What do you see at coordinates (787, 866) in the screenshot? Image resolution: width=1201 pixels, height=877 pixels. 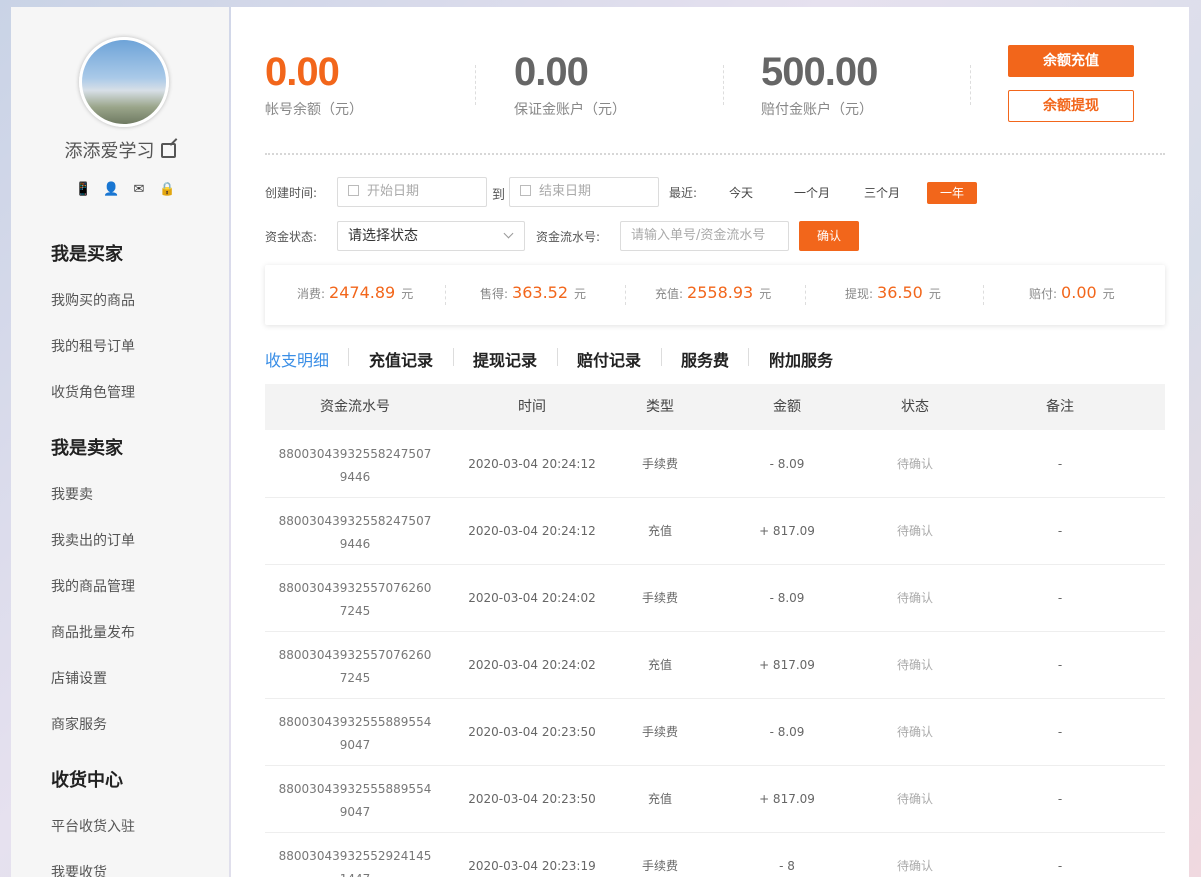 I see `amount-cell: - 8` at bounding box center [787, 866].